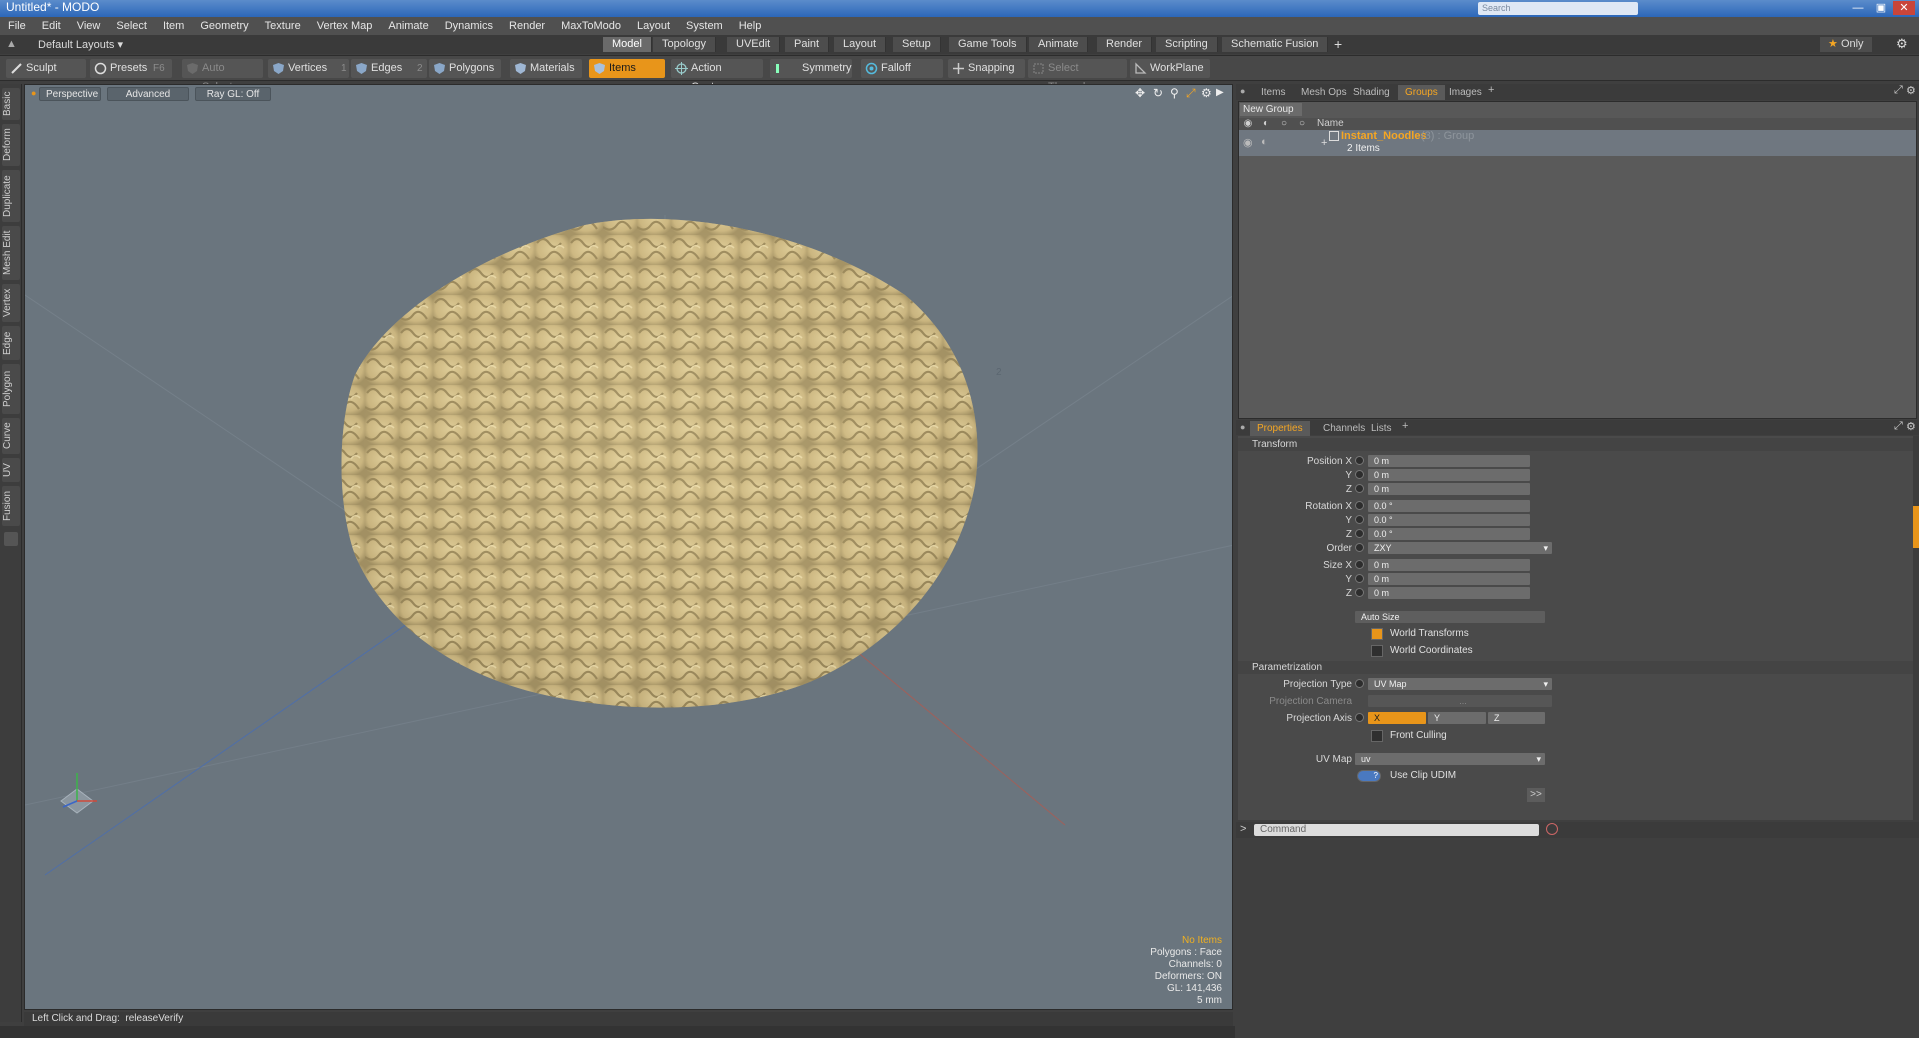 Image resolution: width=1919 pixels, height=1038 pixels. What do you see at coordinates (1558, 8) in the screenshot?
I see `search-input: Search` at bounding box center [1558, 8].